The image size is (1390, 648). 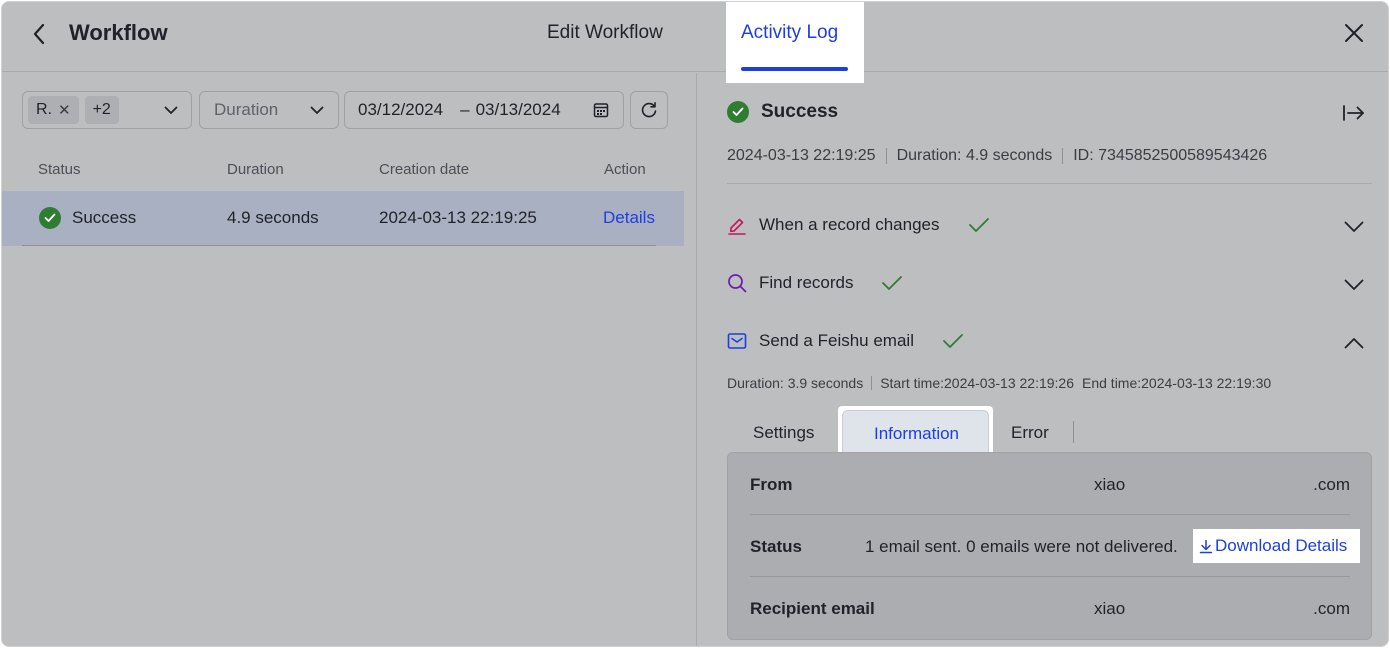 I want to click on info-from-domain: .com, so click(x=1331, y=484).